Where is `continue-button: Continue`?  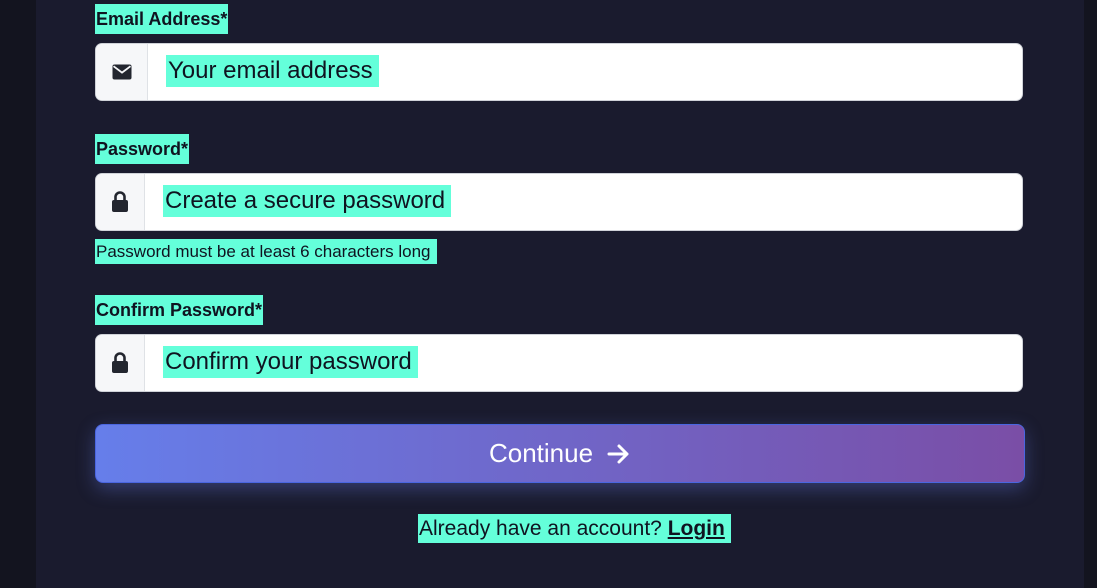 continue-button: Continue is located at coordinates (560, 453).